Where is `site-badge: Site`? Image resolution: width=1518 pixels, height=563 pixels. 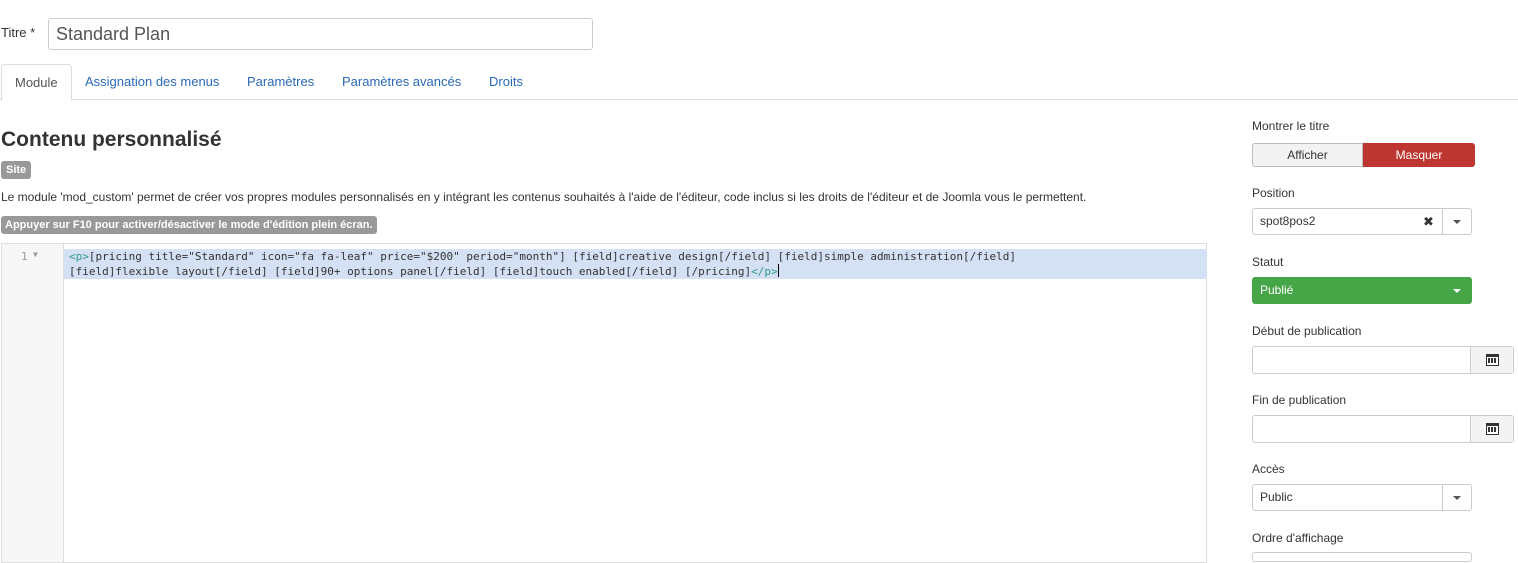
site-badge: Site is located at coordinates (16, 170).